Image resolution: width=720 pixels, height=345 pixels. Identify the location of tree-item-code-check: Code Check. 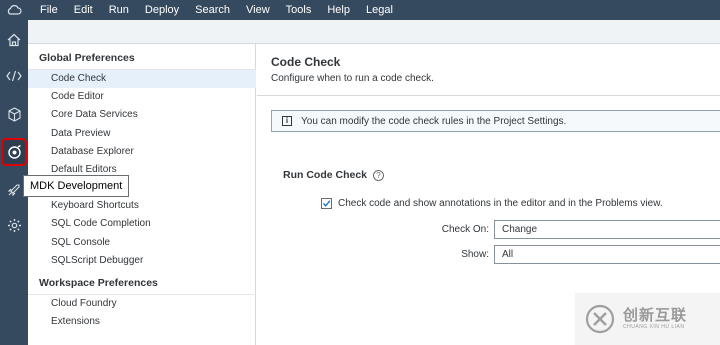
(142, 79).